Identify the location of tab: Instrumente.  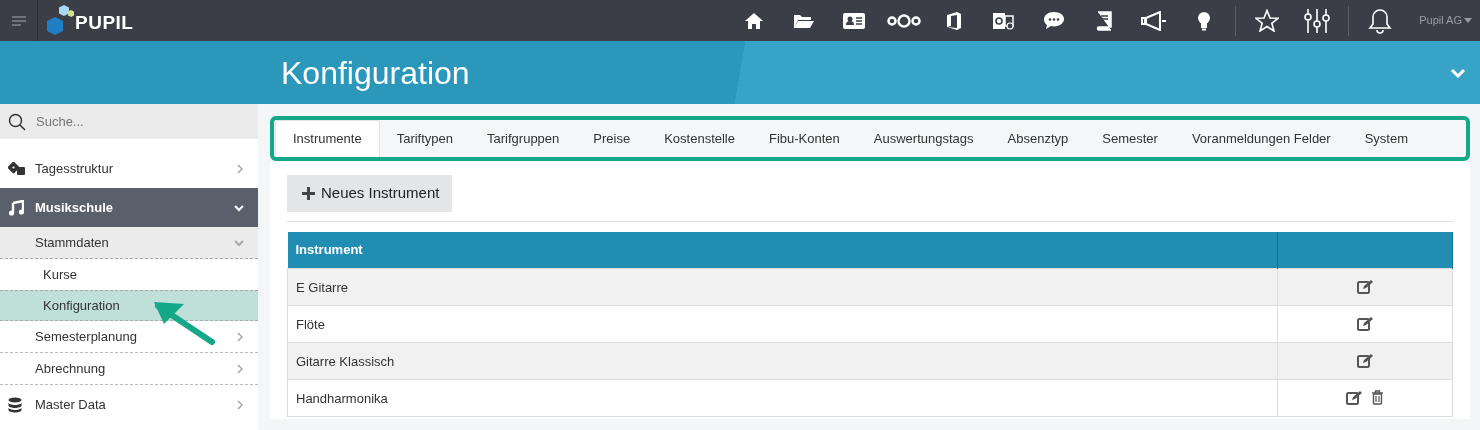
(327, 138).